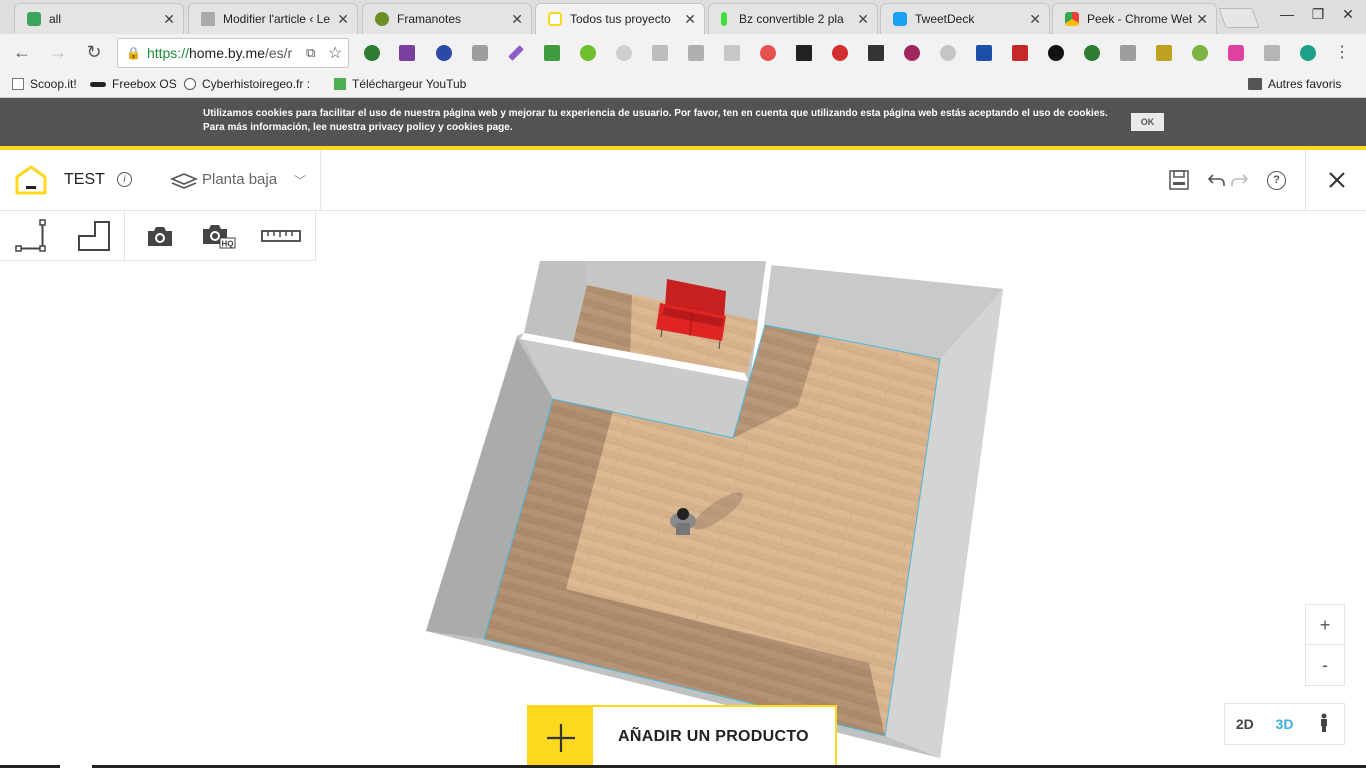 This screenshot has height=773, width=1366. I want to click on minimize-icon: —, so click(1287, 14).